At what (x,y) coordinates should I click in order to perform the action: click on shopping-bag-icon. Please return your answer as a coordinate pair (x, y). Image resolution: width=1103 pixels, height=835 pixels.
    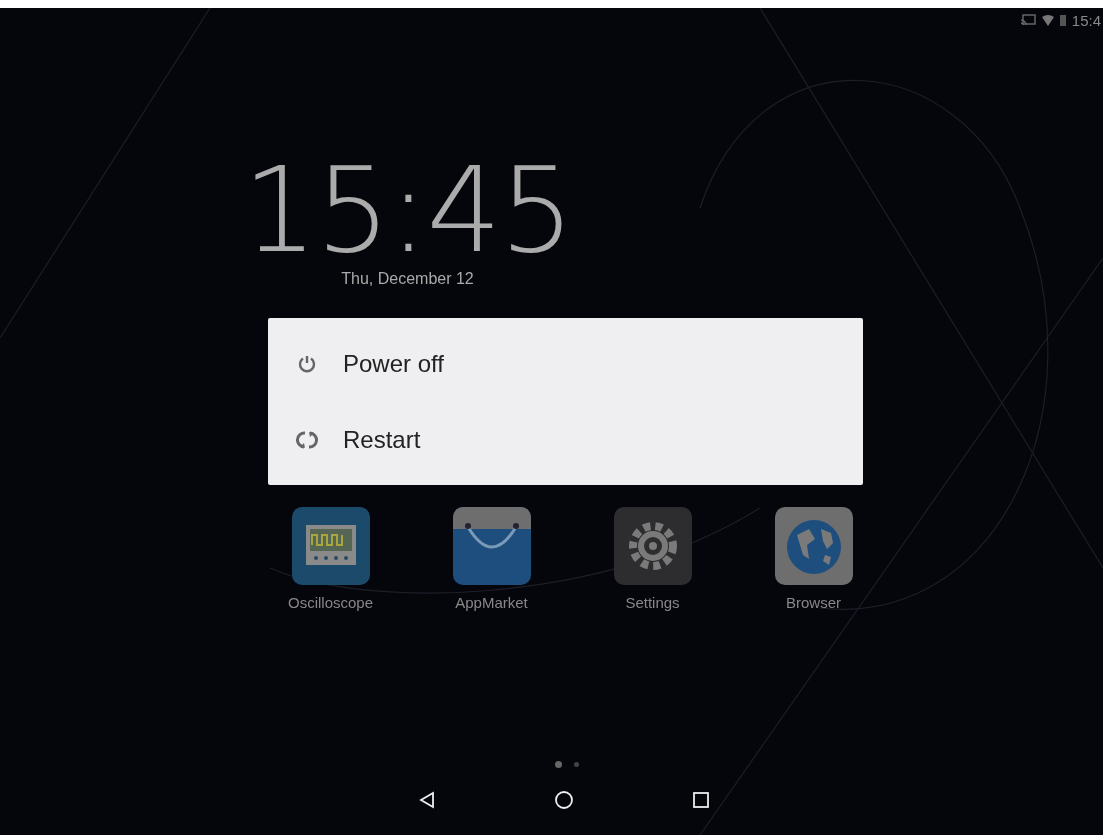
    Looking at the image, I should click on (491, 546).